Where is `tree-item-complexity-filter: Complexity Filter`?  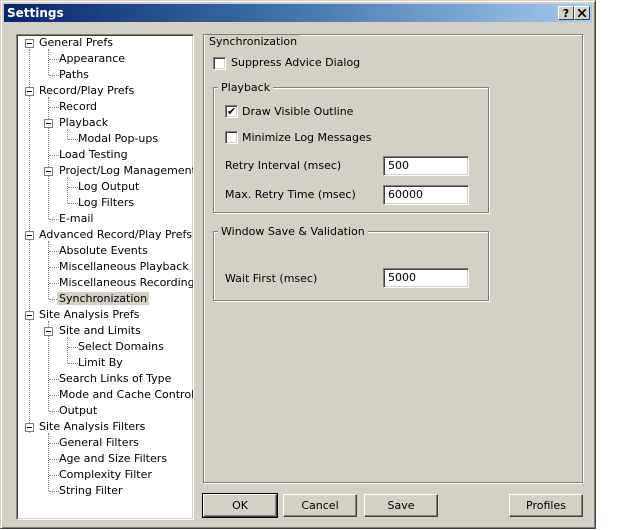
tree-item-complexity-filter: Complexity Filter is located at coordinates (105, 475).